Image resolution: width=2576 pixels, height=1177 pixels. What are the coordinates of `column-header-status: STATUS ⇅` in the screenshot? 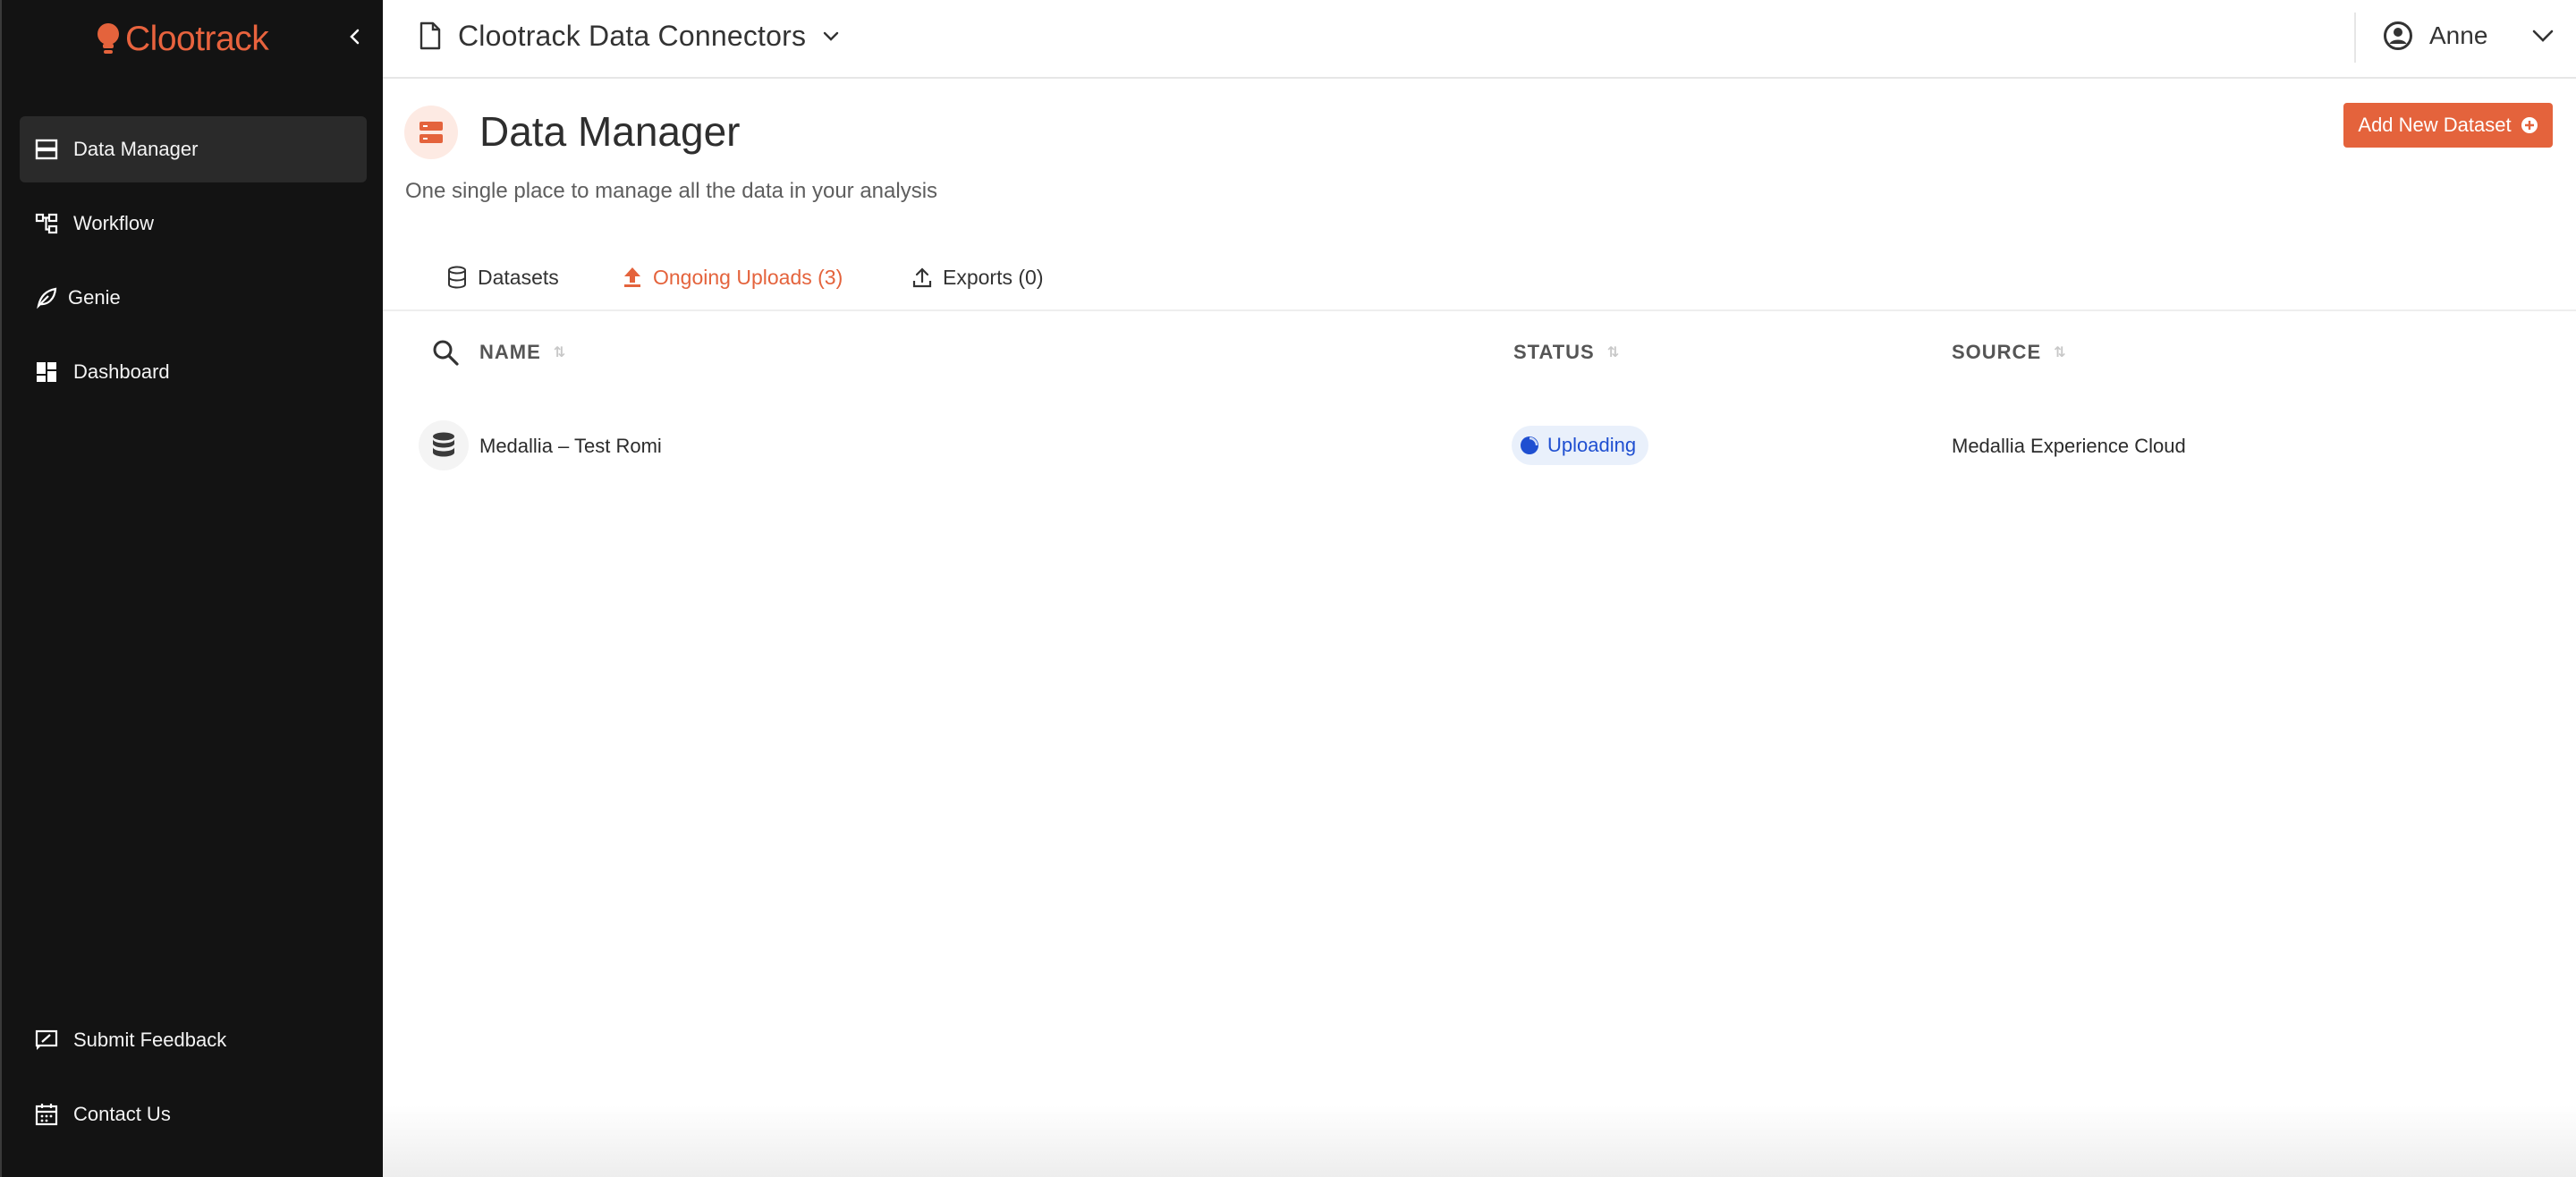 It's located at (1566, 352).